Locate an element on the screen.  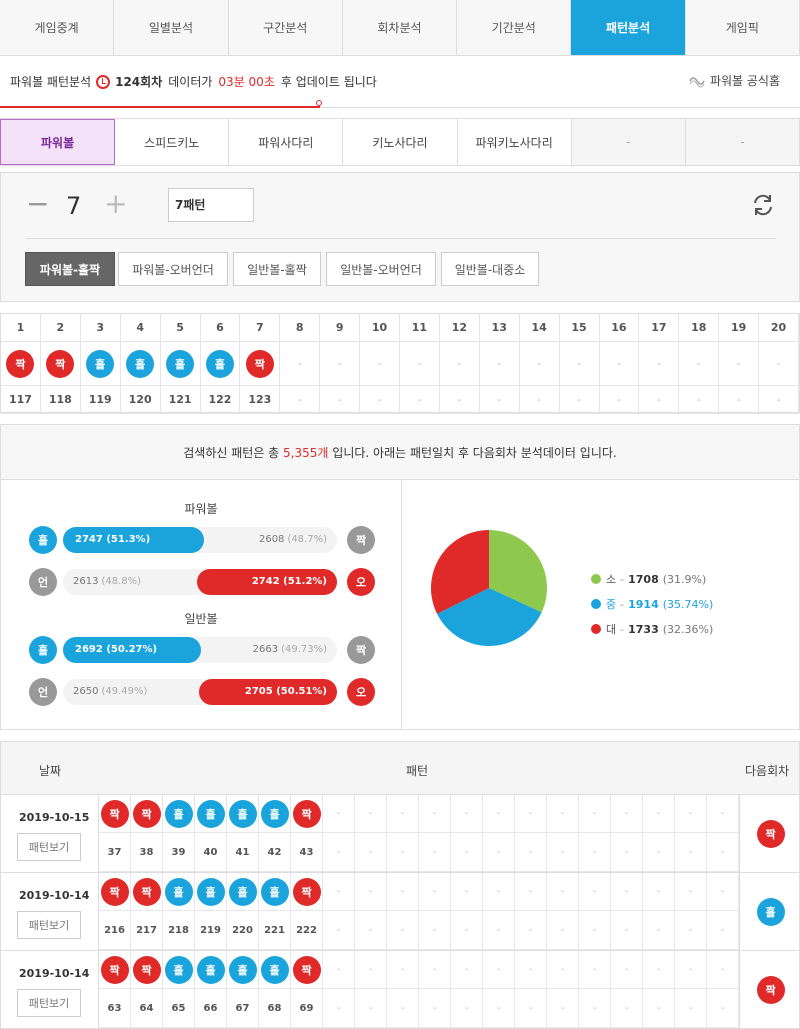
legend-sep: - is located at coordinates (622, 604).